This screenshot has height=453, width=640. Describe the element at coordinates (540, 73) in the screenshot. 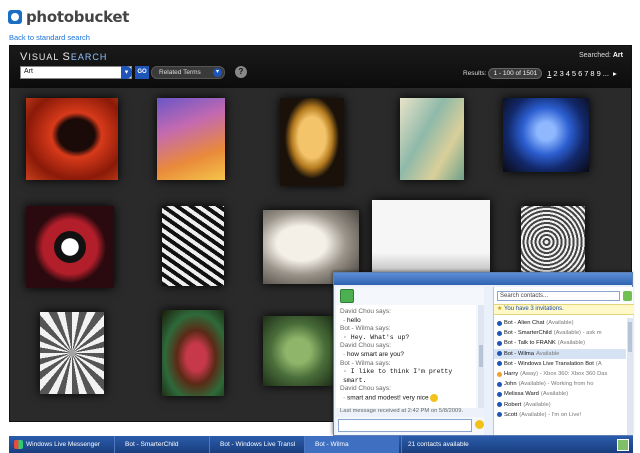

I see `results-pagination: Results: 1 - 100 of 1501 1 2 3 4 5 6 7 8 9... ▸` at that location.